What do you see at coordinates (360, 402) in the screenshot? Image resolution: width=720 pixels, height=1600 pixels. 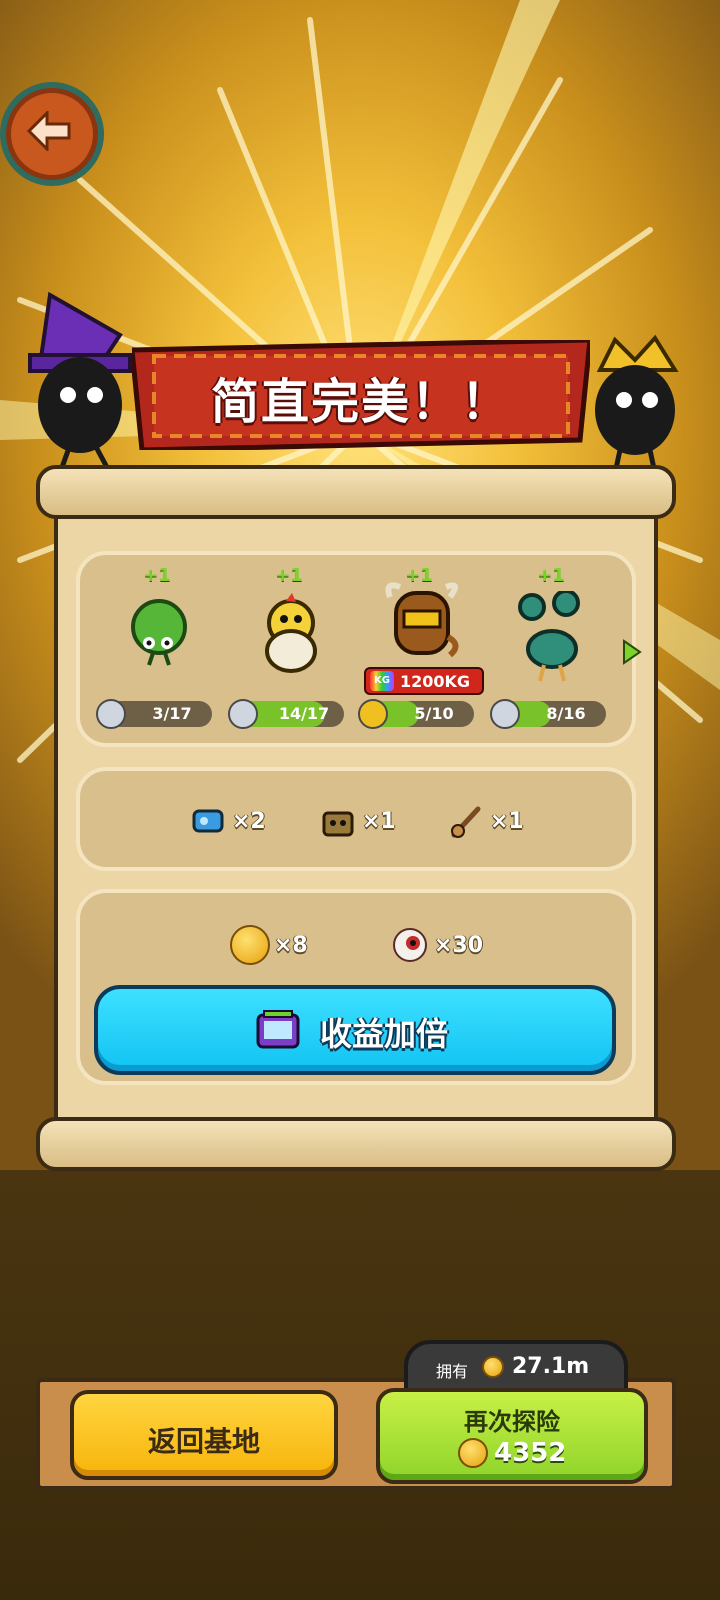 I see `banner-title: 简直完美！！` at bounding box center [360, 402].